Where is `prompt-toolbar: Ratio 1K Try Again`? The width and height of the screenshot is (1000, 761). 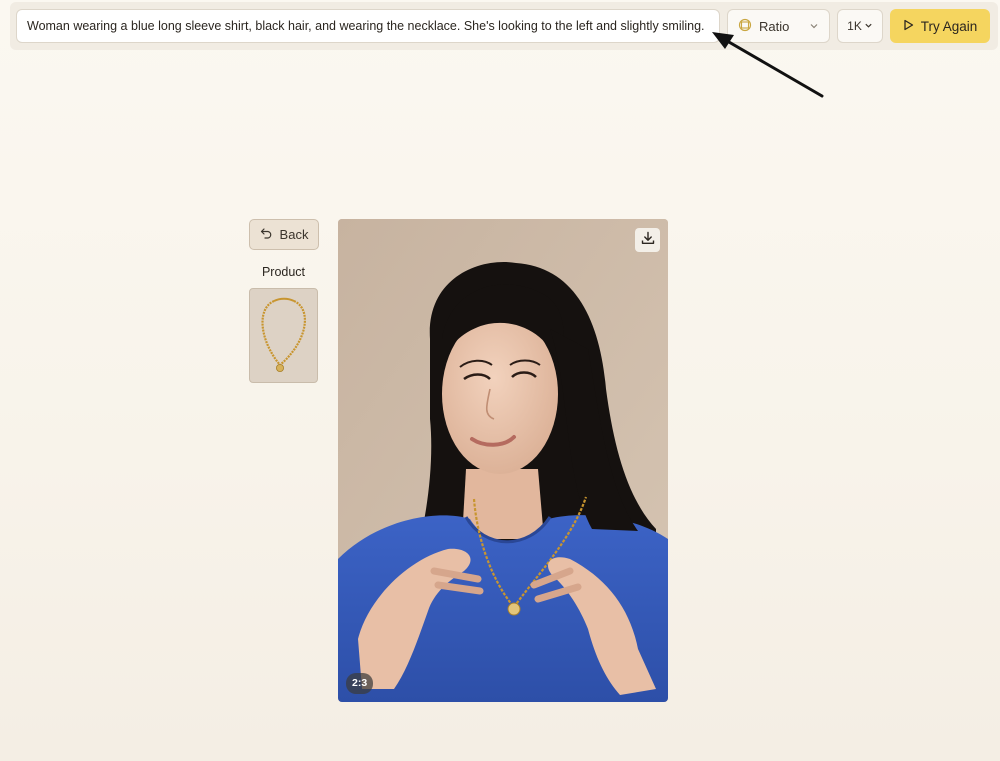
prompt-toolbar: Ratio 1K Try Again is located at coordinates (504, 26).